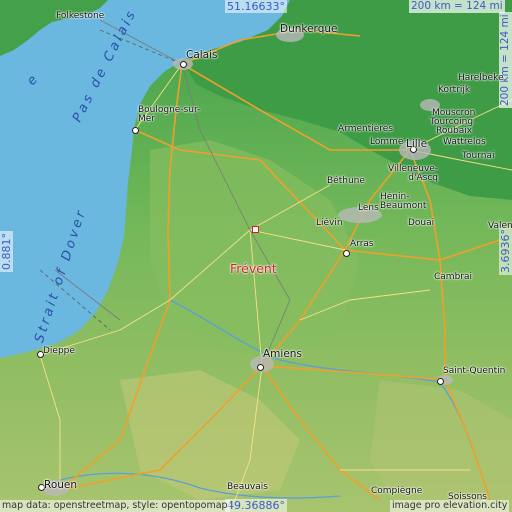 This screenshot has width=512, height=512. Describe the element at coordinates (247, 487) in the screenshot. I see `place-label-beauvais: Beauvais` at that location.